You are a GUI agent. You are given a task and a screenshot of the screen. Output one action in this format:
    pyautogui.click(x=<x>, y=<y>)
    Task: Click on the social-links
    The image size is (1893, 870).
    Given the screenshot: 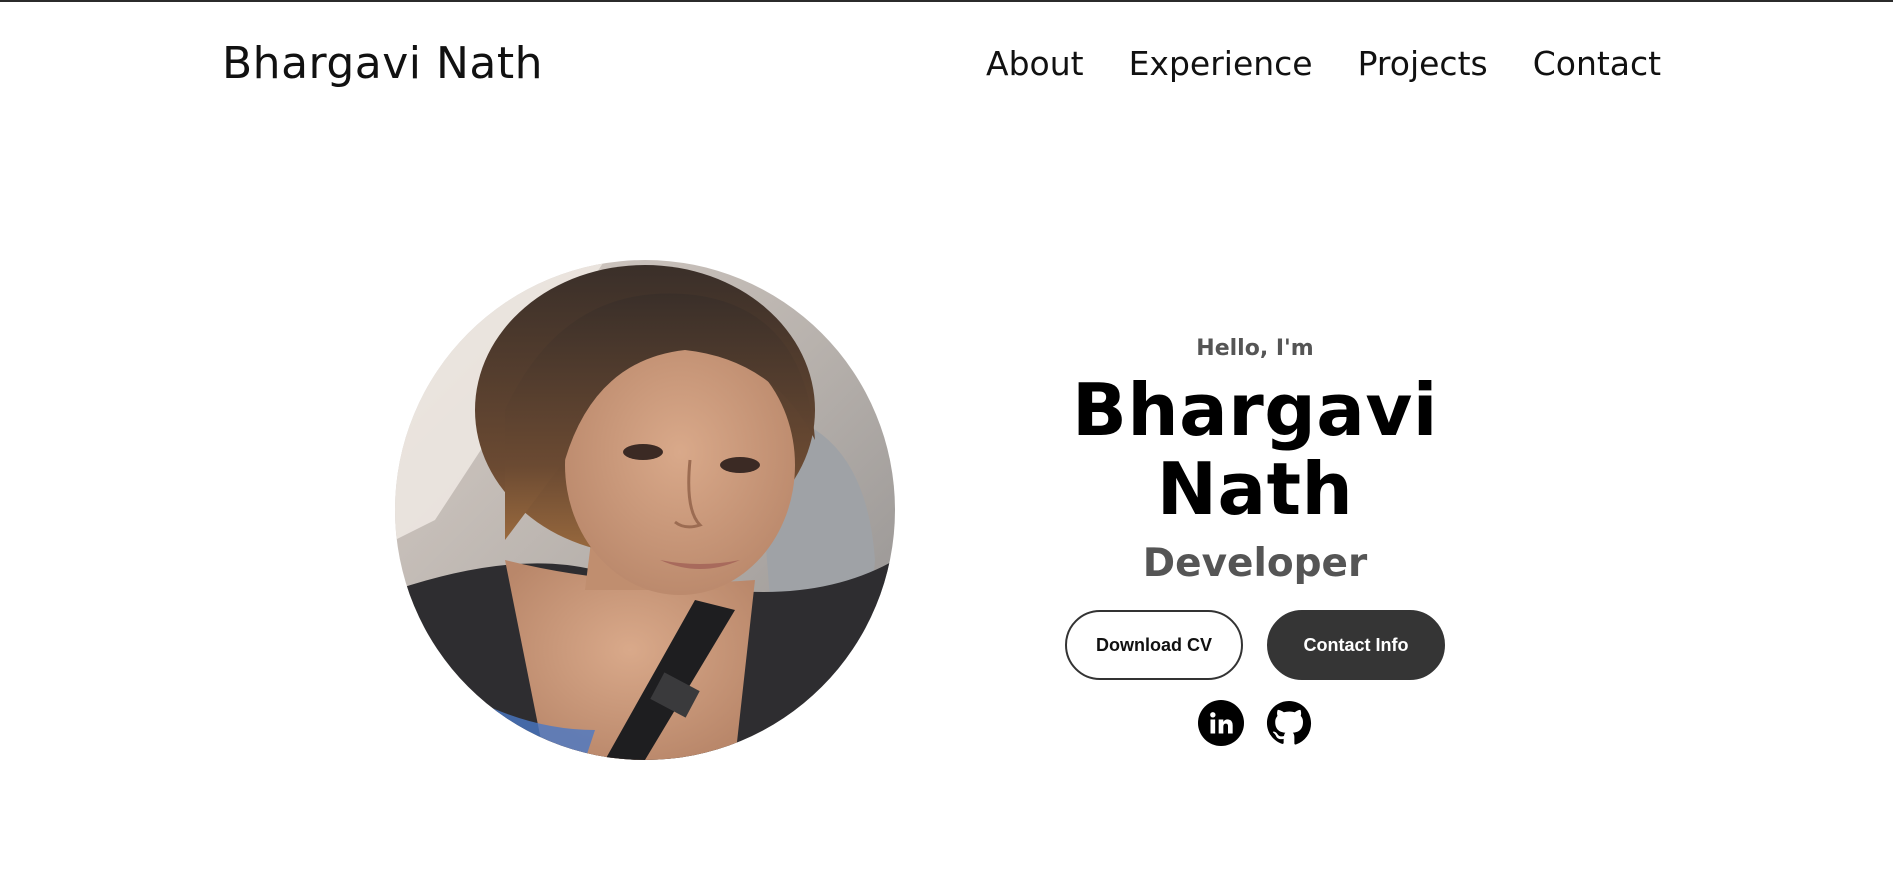 What is the action you would take?
    pyautogui.click(x=1255, y=723)
    